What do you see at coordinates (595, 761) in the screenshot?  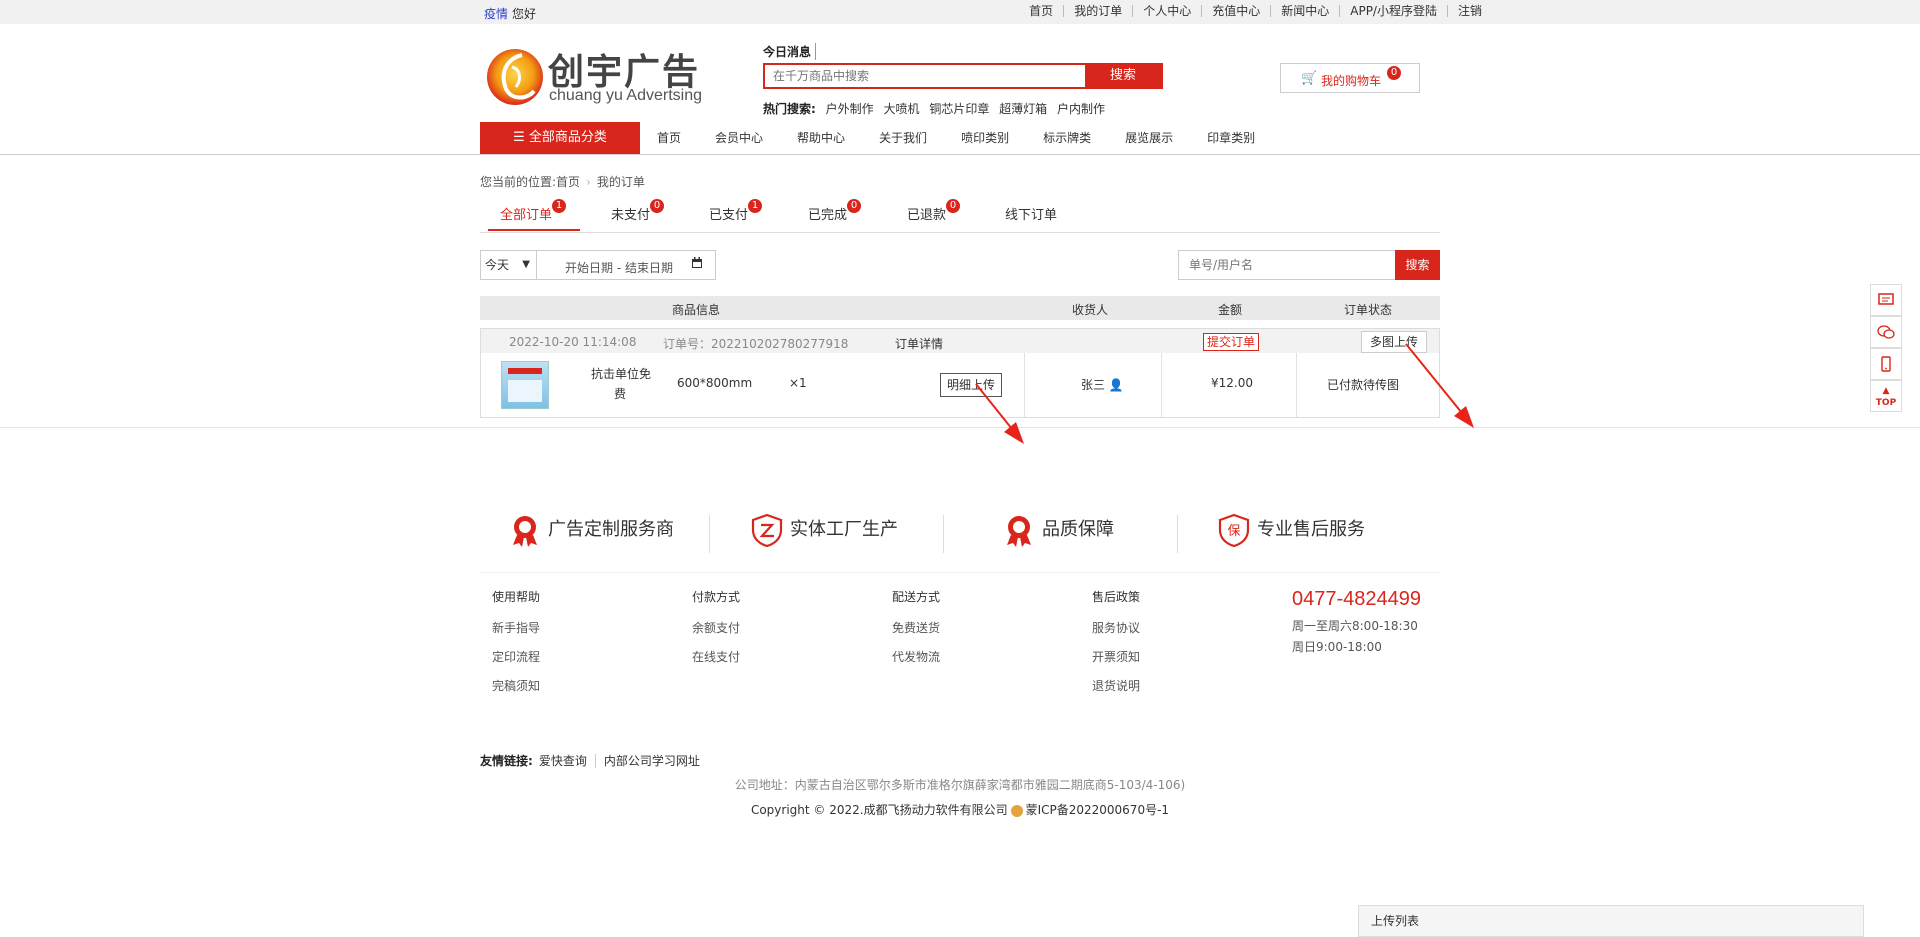 I see `link-divider` at bounding box center [595, 761].